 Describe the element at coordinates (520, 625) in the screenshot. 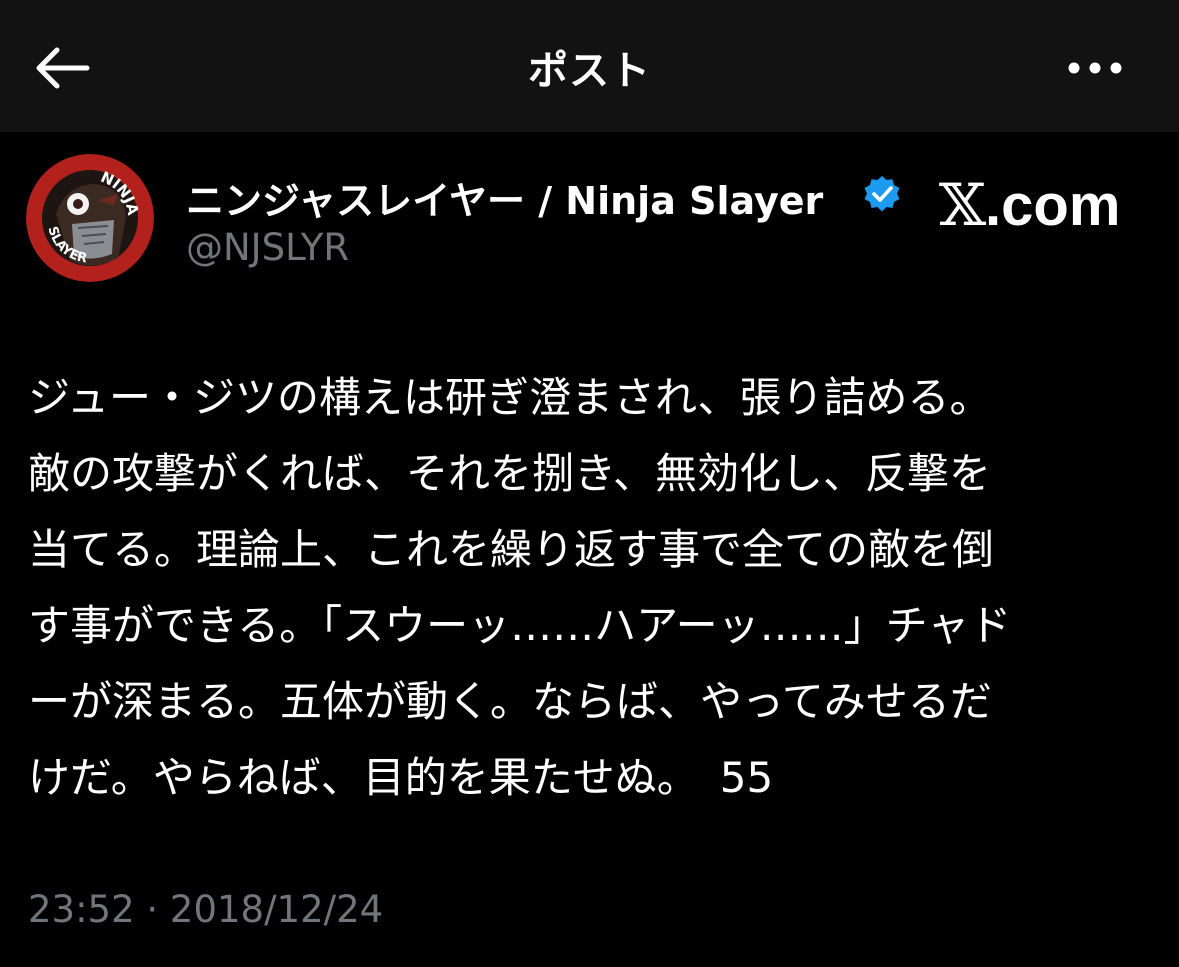

I see `post-line: す事ができる。「スウーッ……ハアーッ……」チャド` at that location.